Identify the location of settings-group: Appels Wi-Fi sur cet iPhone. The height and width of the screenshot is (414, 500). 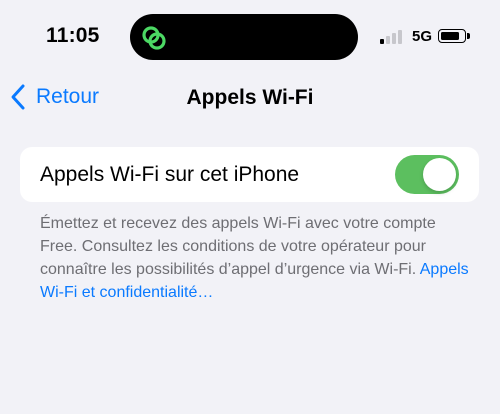
(249, 174).